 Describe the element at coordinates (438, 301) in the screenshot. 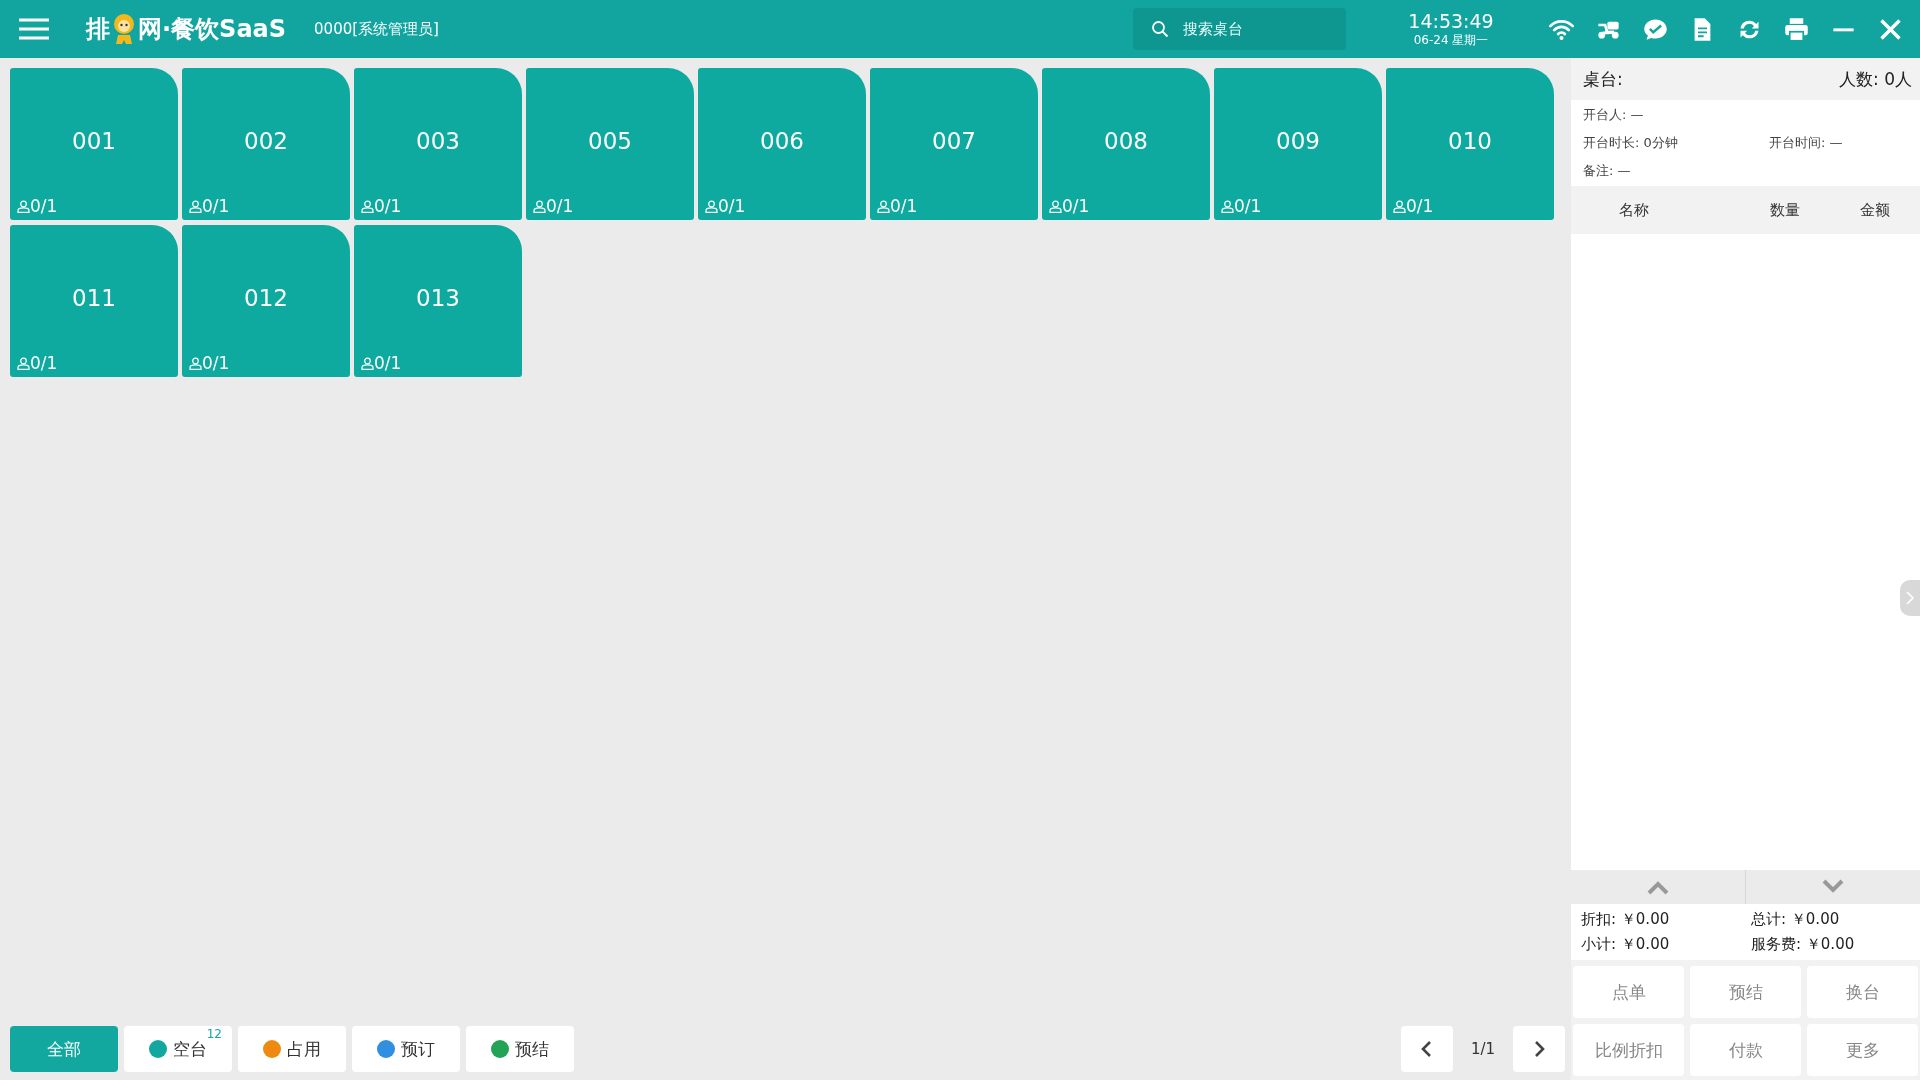

I see `table-tile: 013 0/1` at that location.